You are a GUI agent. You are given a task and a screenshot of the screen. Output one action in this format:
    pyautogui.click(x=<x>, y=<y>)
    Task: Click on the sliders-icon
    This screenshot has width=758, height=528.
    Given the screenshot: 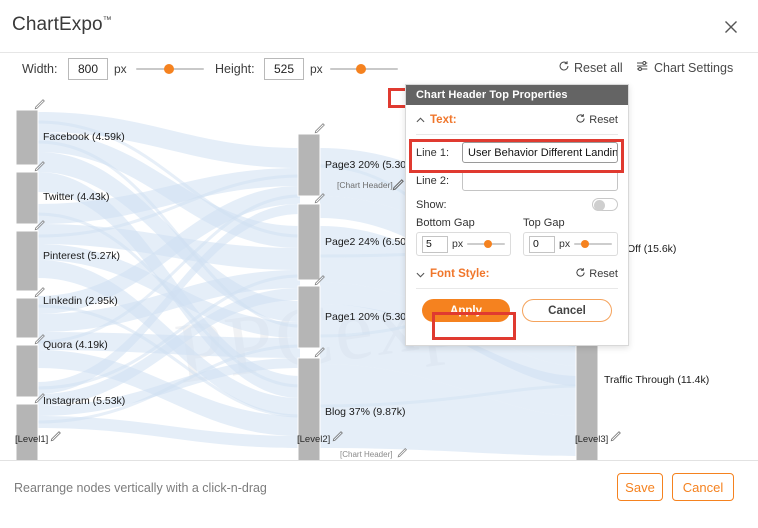 What is the action you would take?
    pyautogui.click(x=643, y=67)
    